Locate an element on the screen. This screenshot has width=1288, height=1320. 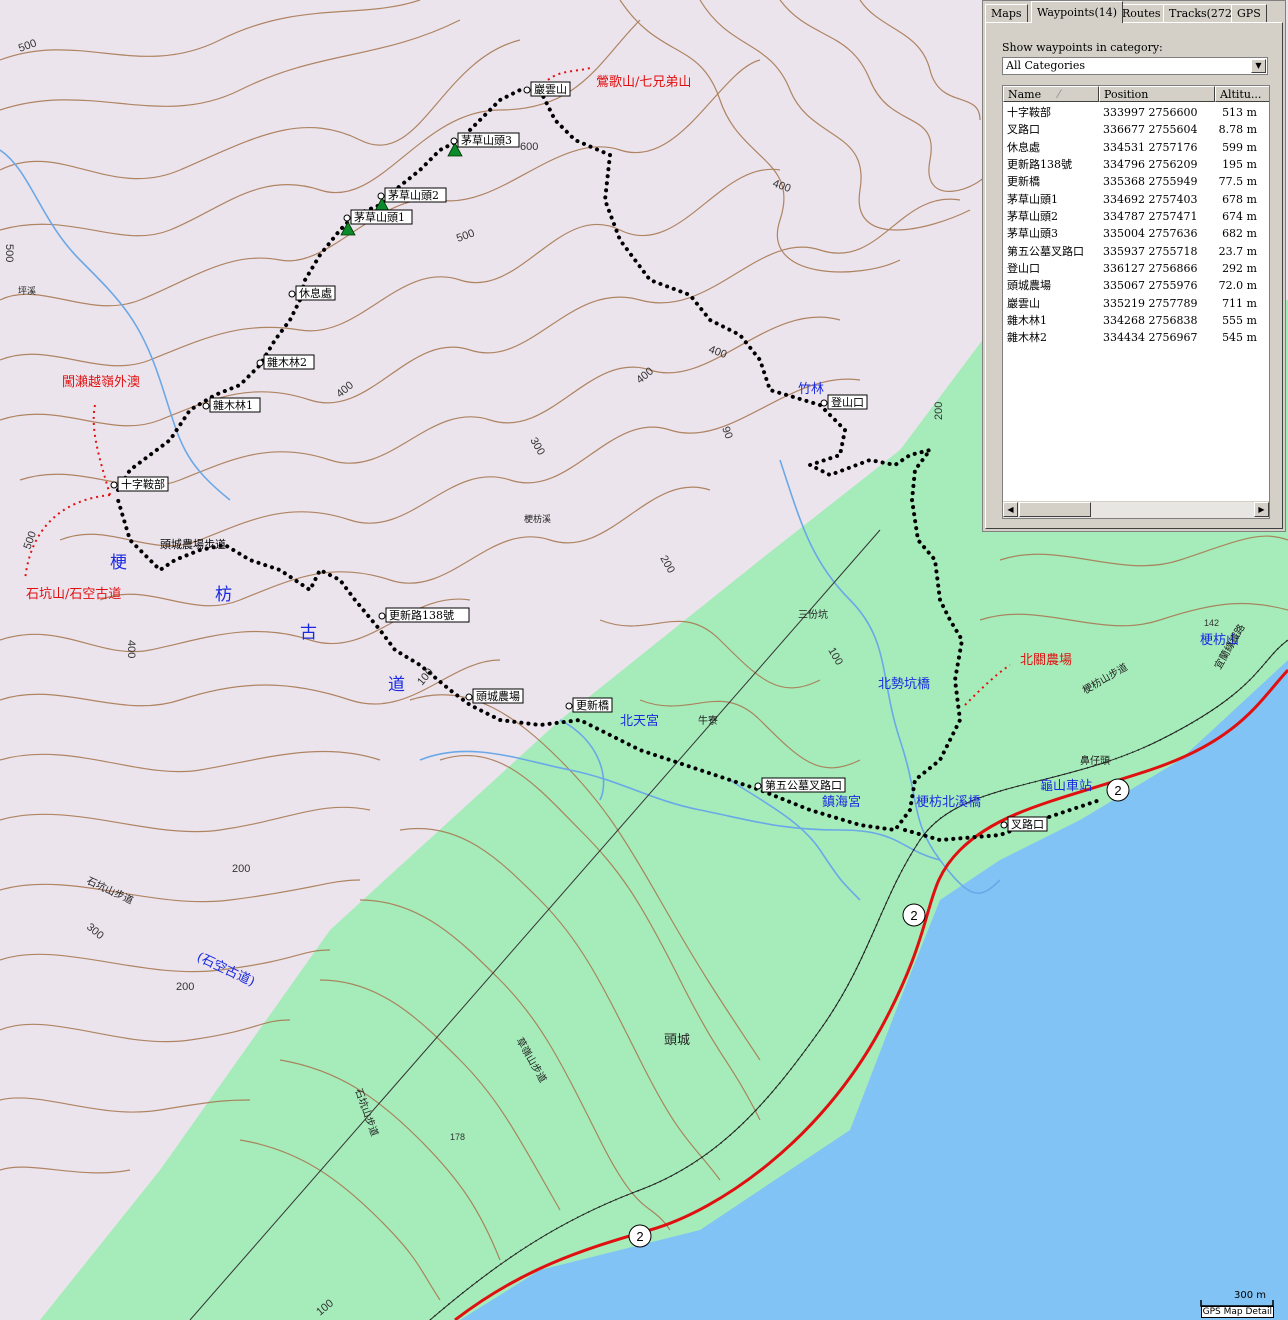
horizontal-scrollbar: ◀ ▶ is located at coordinates (1136, 509).